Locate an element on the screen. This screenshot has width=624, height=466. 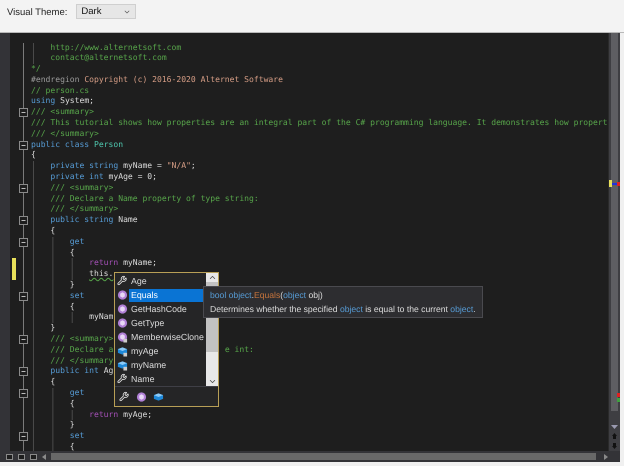
completion-item: MemberwiseClone is located at coordinates (167, 337).